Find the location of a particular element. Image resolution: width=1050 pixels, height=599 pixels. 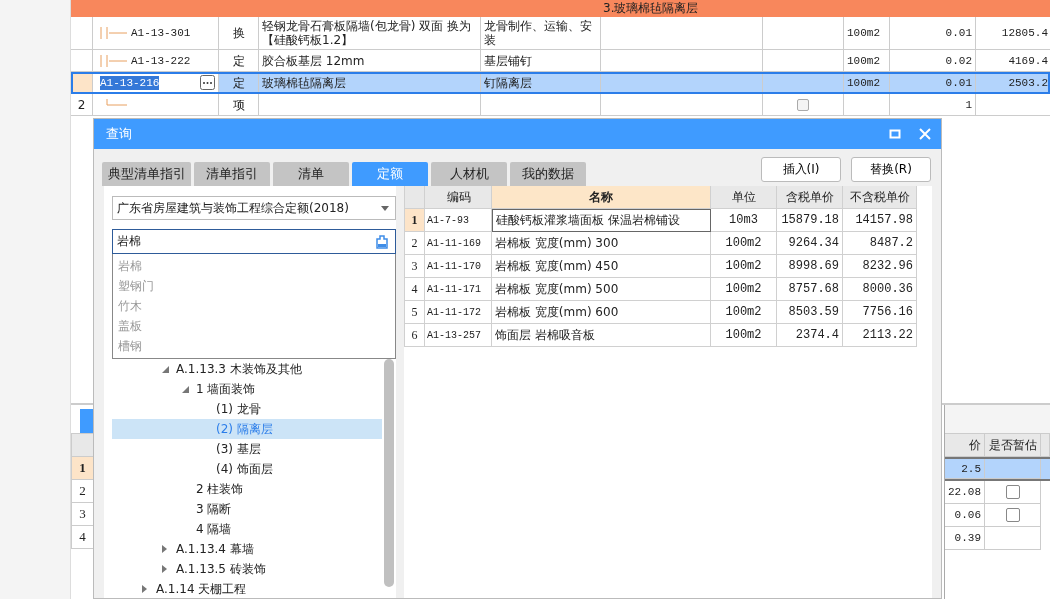

code-cell: A1-13-301 is located at coordinates (156, 33).